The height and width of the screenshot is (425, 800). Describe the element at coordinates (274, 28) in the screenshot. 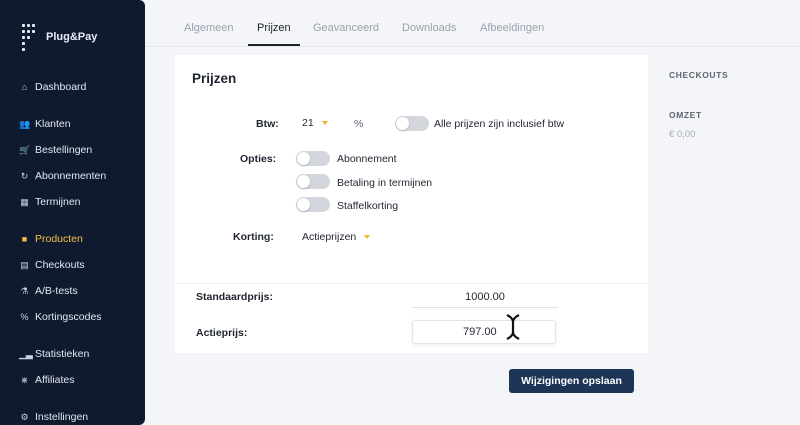

I see `tab-prijzen: Prijzen` at that location.